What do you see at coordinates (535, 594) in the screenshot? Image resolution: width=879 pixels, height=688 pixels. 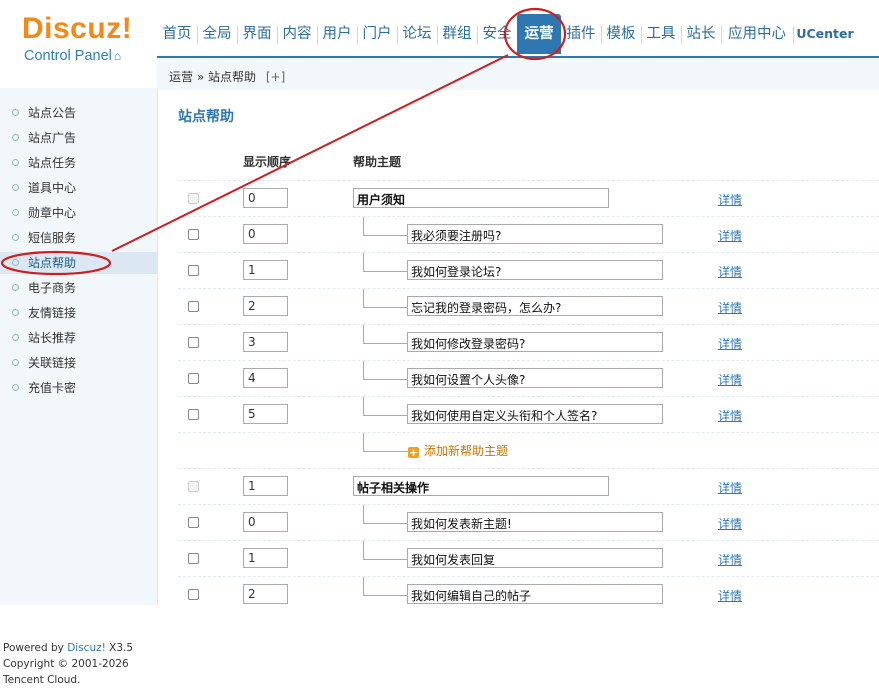 I see `topic-title-input: 我如何编辑自己的帖子` at bounding box center [535, 594].